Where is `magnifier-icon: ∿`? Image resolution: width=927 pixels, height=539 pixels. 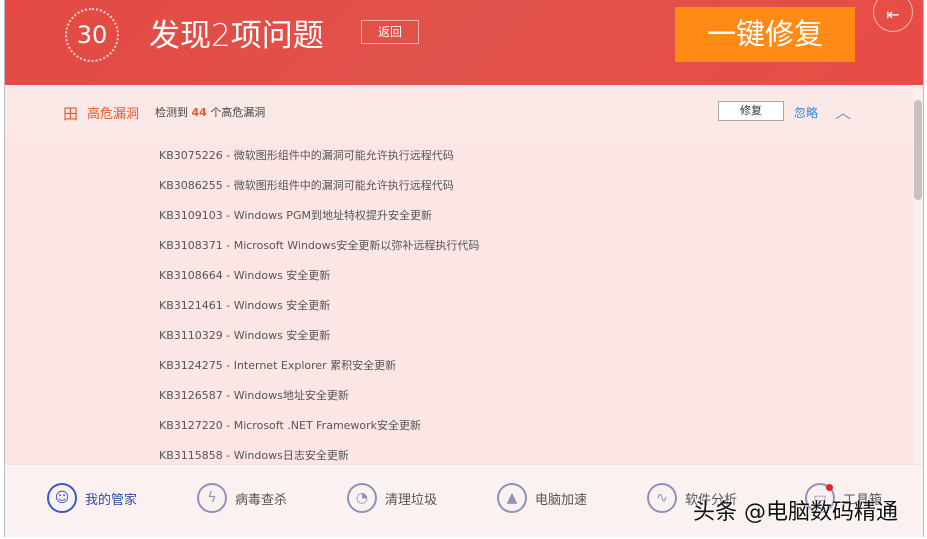
magnifier-icon: ∿ is located at coordinates (662, 498).